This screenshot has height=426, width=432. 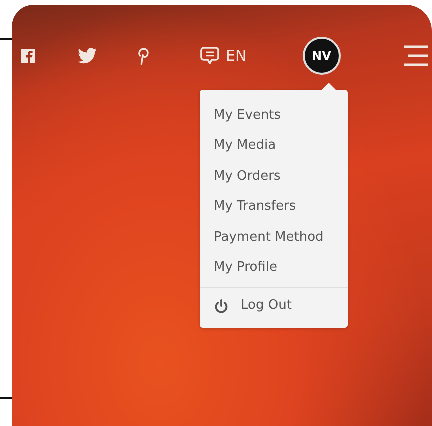 I want to click on pinterest-icon, so click(x=143, y=56).